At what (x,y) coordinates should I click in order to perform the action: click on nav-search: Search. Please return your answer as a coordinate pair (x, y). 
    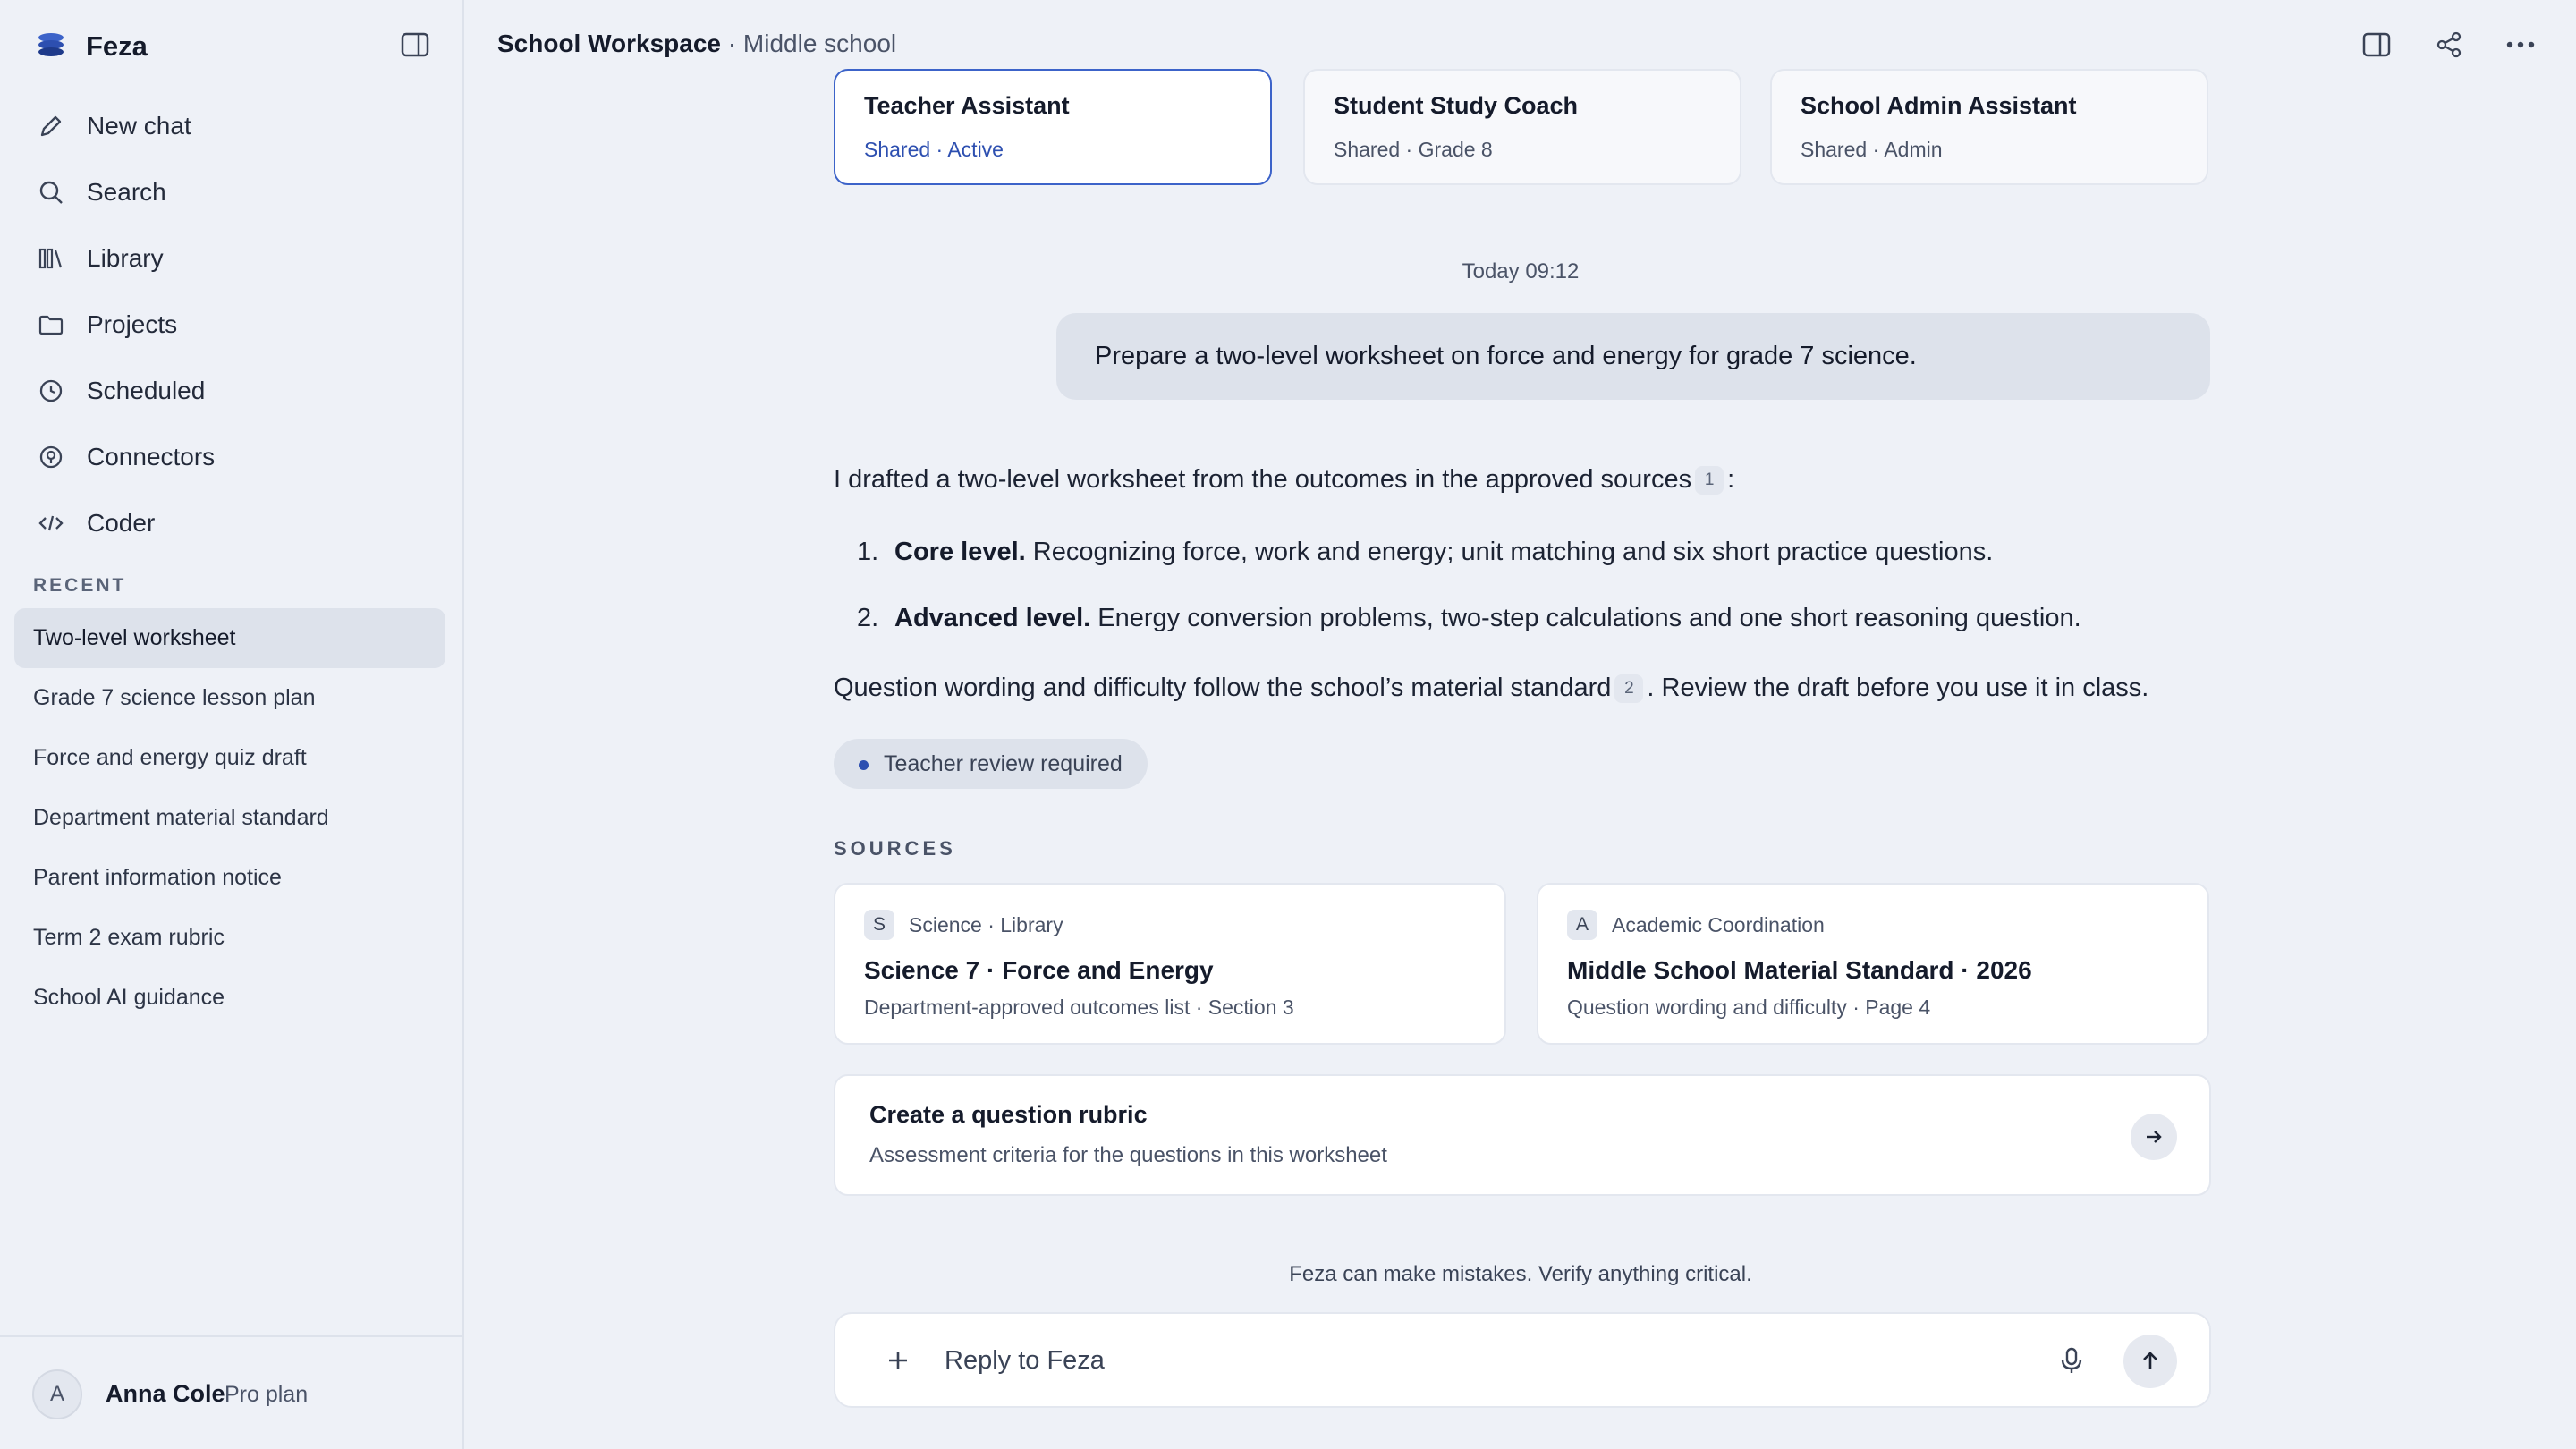
    Looking at the image, I should click on (232, 192).